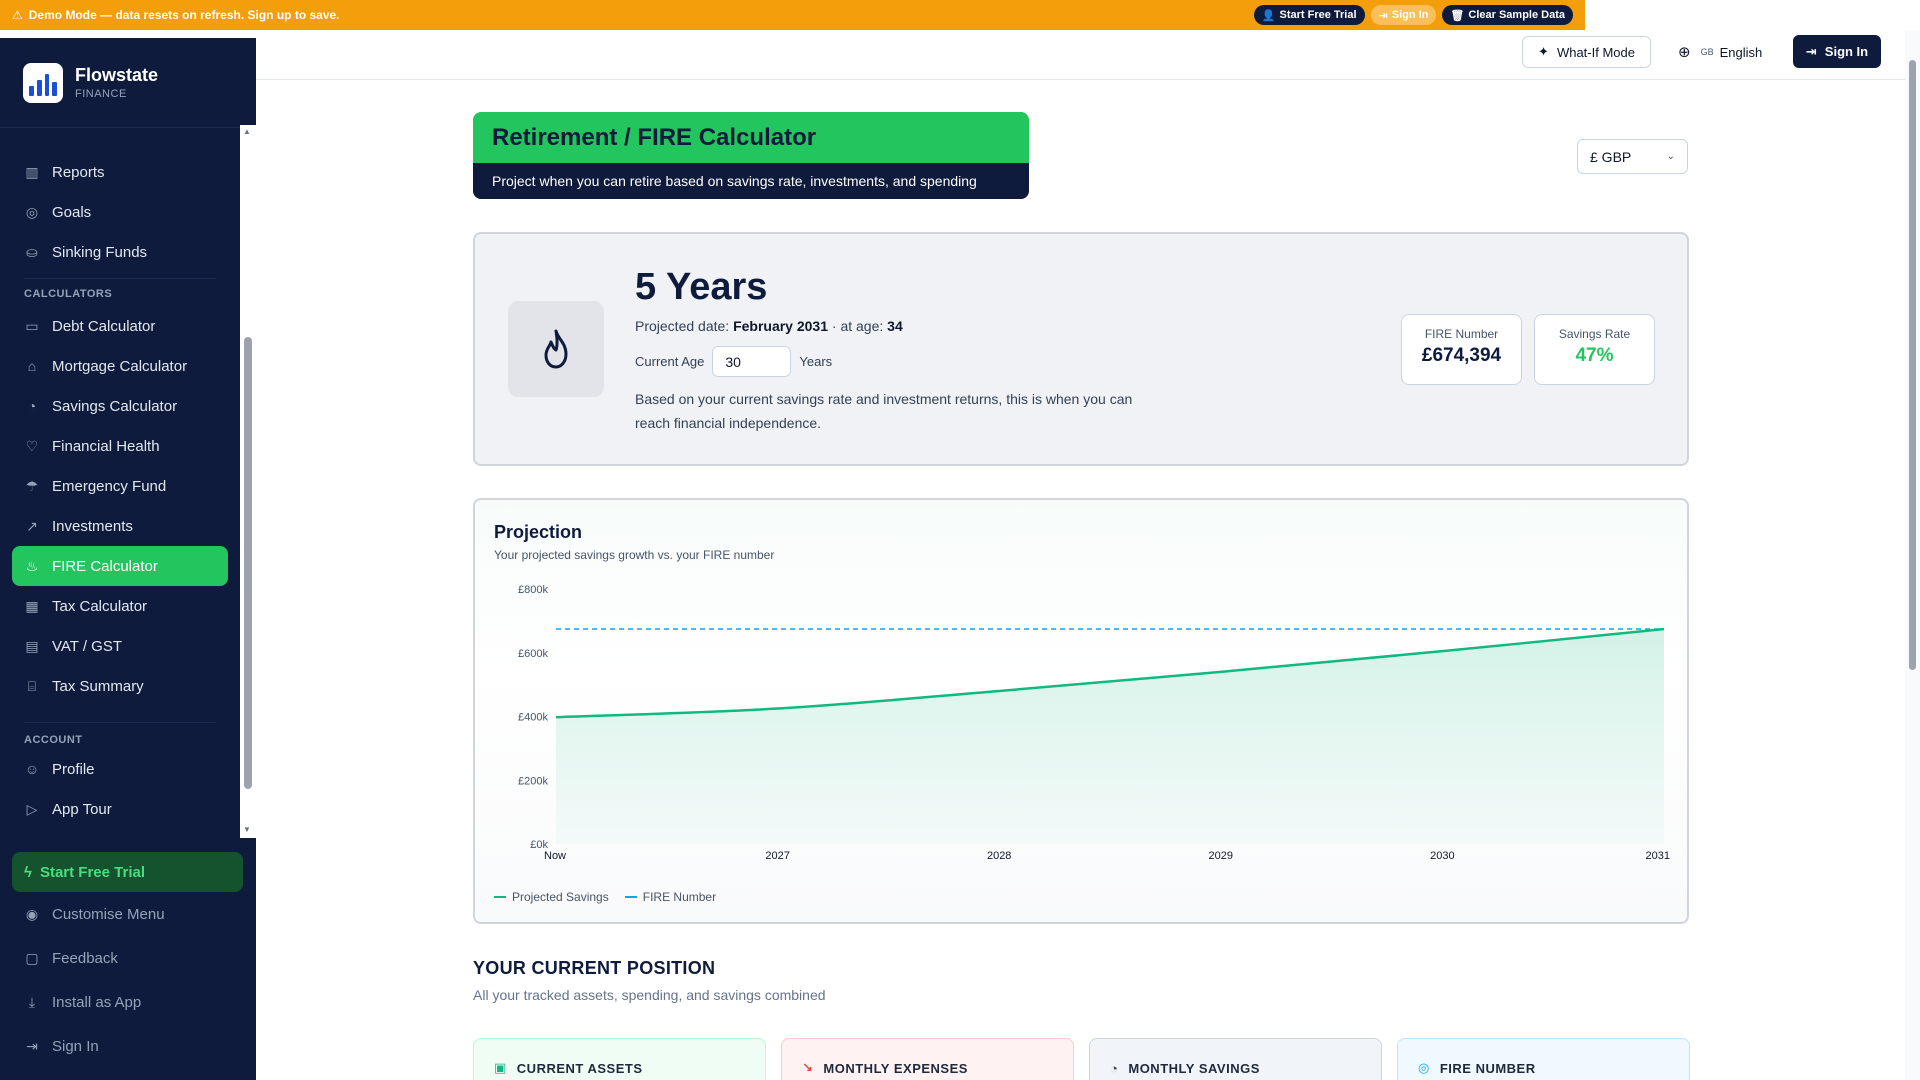 The height and width of the screenshot is (1080, 1920). I want to click on current-age-row: Current Age 30 Years, so click(733, 361).